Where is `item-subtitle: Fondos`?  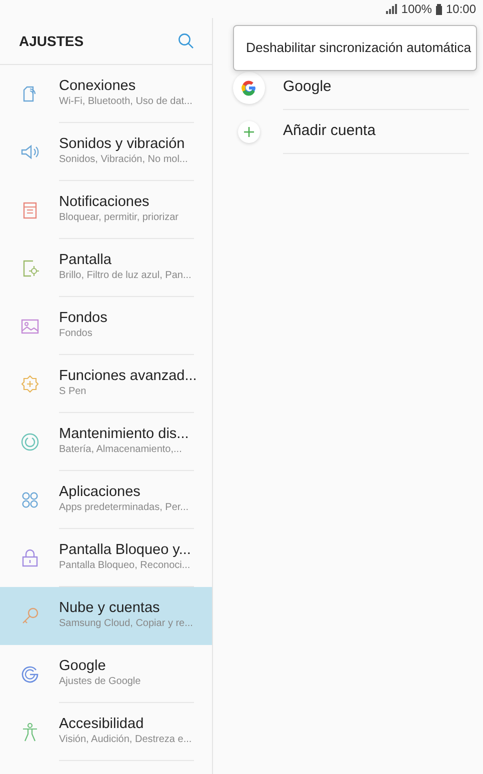
item-subtitle: Fondos is located at coordinates (76, 334).